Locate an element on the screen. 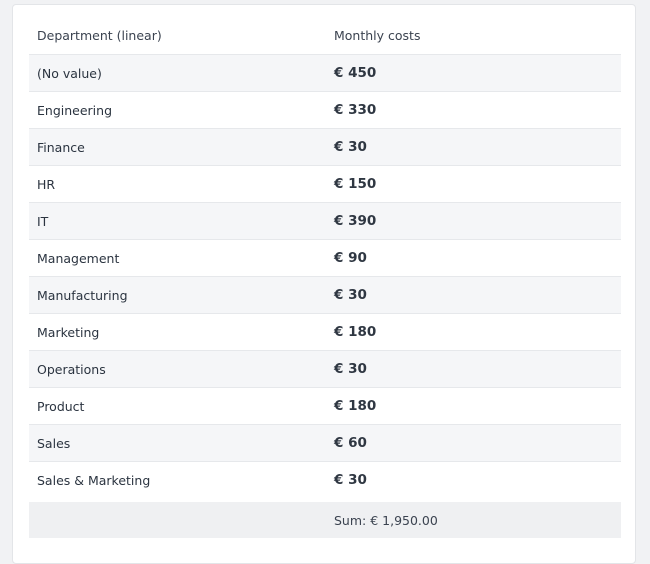 The width and height of the screenshot is (650, 564). department-cell: Manufacturing is located at coordinates (177, 295).